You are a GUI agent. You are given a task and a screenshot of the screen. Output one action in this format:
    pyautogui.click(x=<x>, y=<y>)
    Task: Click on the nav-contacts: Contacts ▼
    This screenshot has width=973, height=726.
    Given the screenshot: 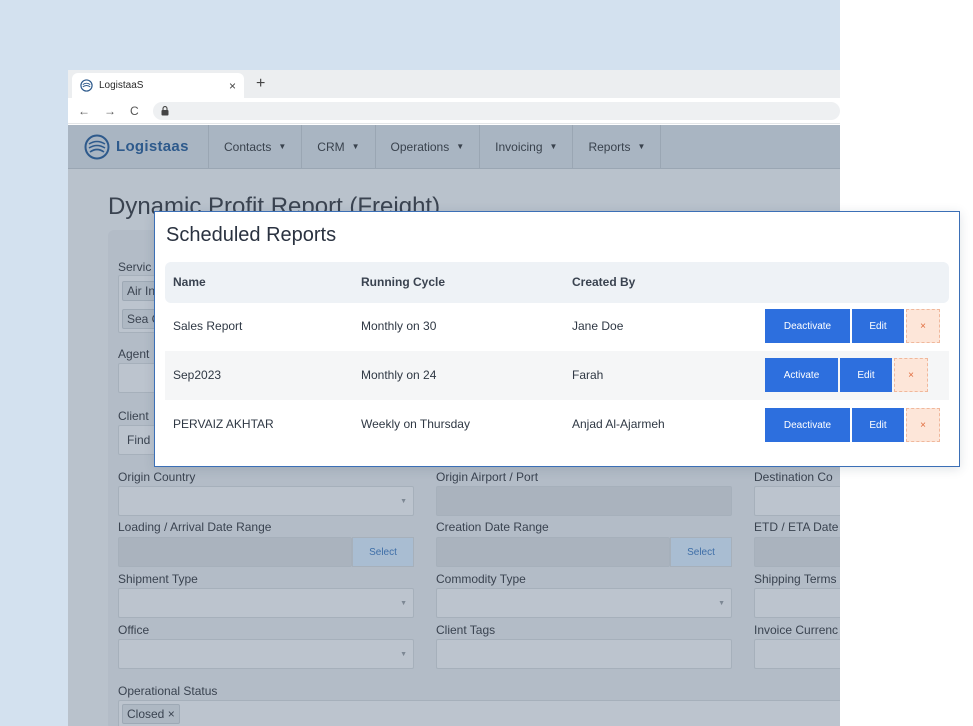 What is the action you would take?
    pyautogui.click(x=256, y=146)
    